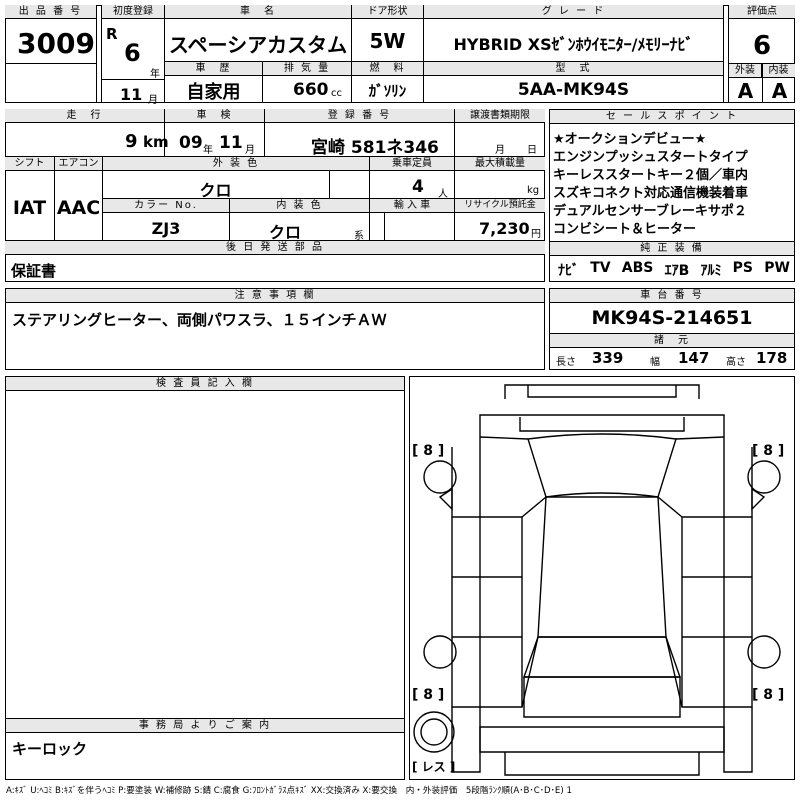 The height and width of the screenshot is (800, 800). I want to click on displacement-label: 排 気 量, so click(307, 69).